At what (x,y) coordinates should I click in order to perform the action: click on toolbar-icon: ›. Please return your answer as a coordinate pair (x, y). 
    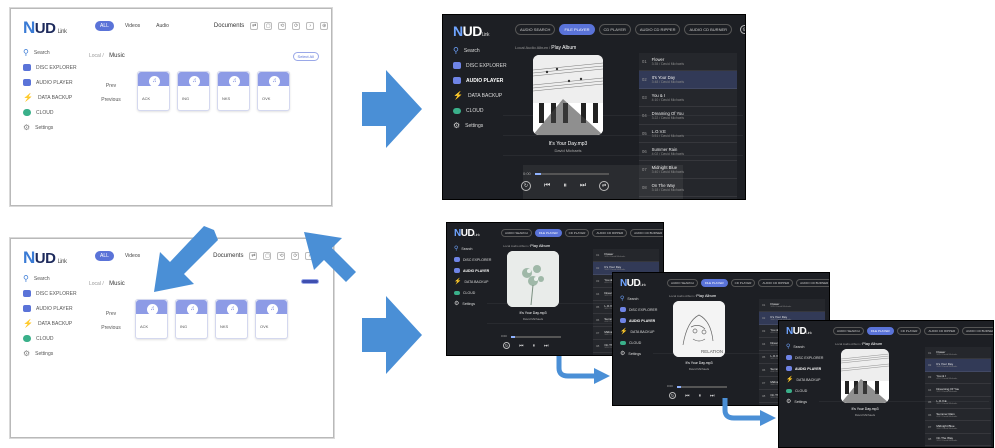
    Looking at the image, I should click on (310, 26).